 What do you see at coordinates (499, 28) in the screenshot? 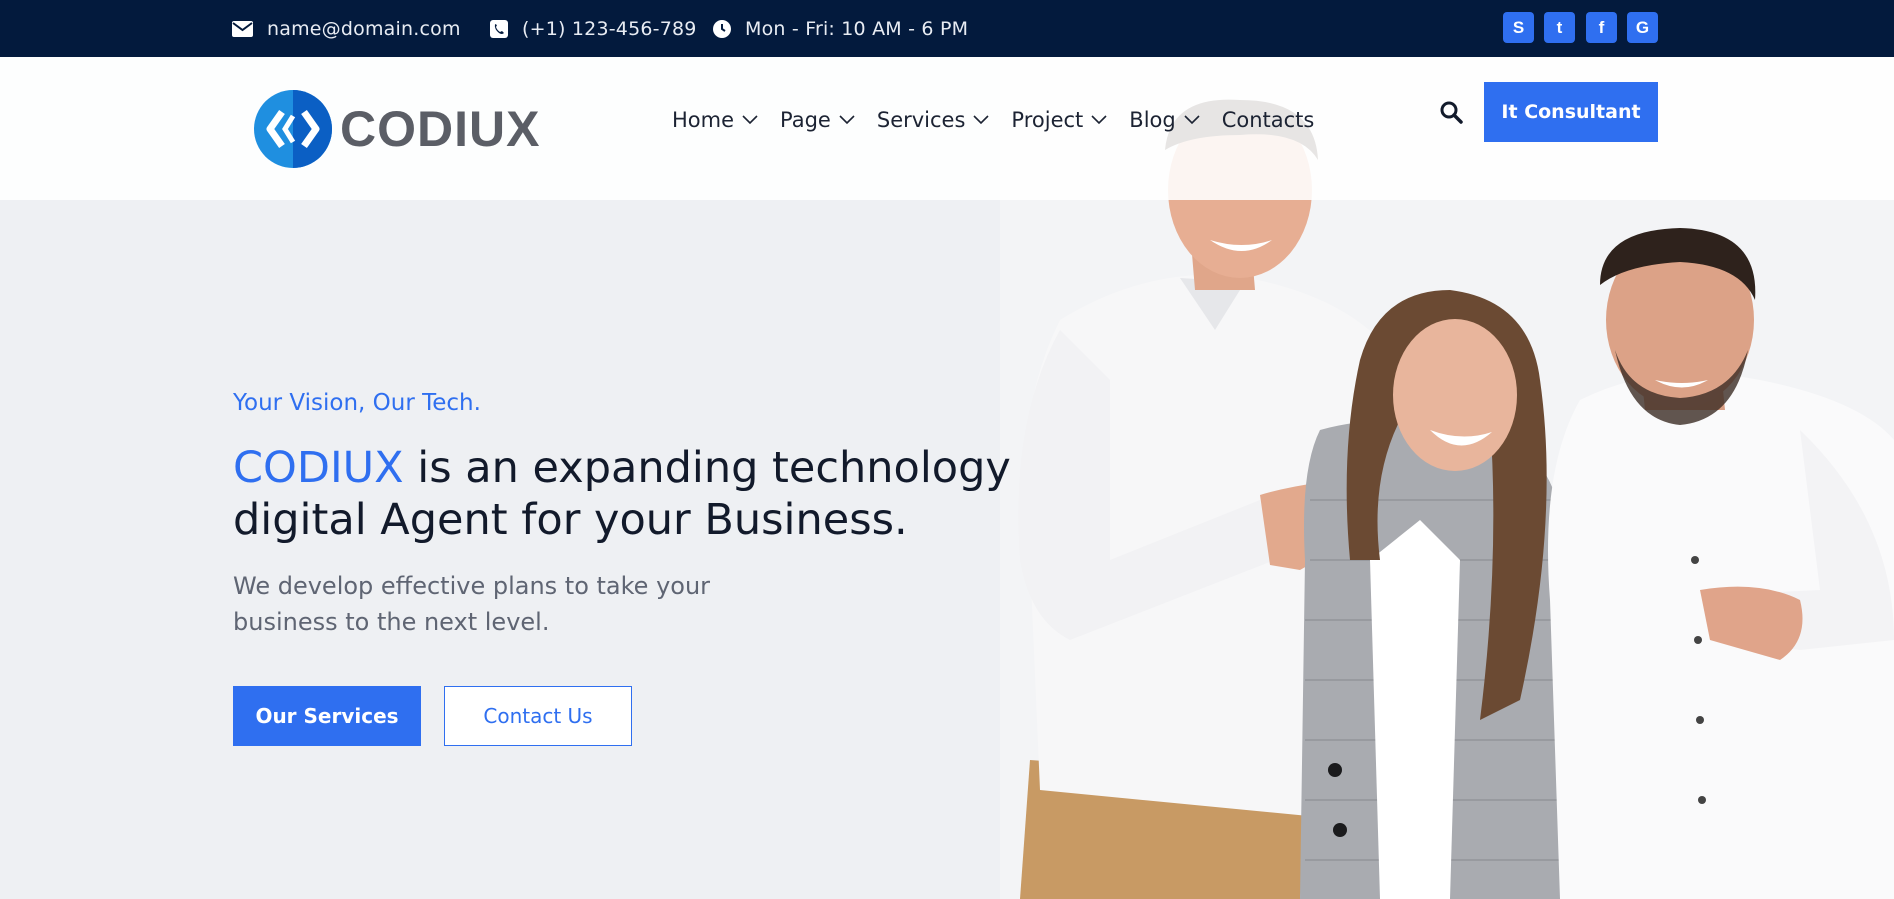
I see `phone-icon` at bounding box center [499, 28].